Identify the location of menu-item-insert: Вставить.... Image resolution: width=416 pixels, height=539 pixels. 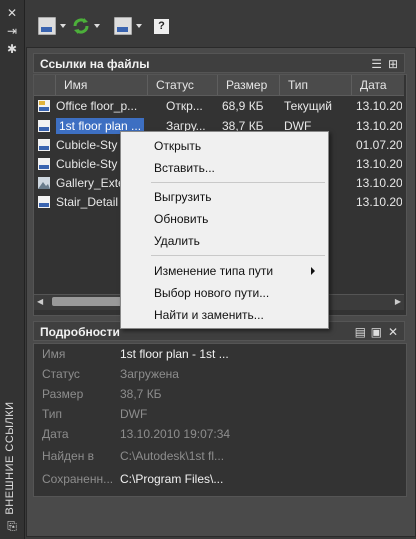
(184, 168).